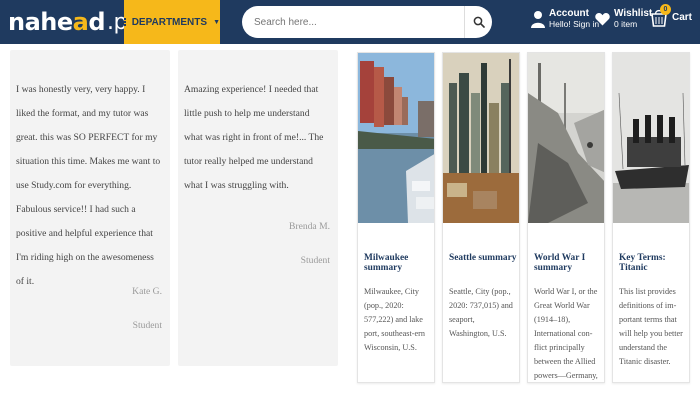  I want to click on milwaukee-image, so click(396, 138).